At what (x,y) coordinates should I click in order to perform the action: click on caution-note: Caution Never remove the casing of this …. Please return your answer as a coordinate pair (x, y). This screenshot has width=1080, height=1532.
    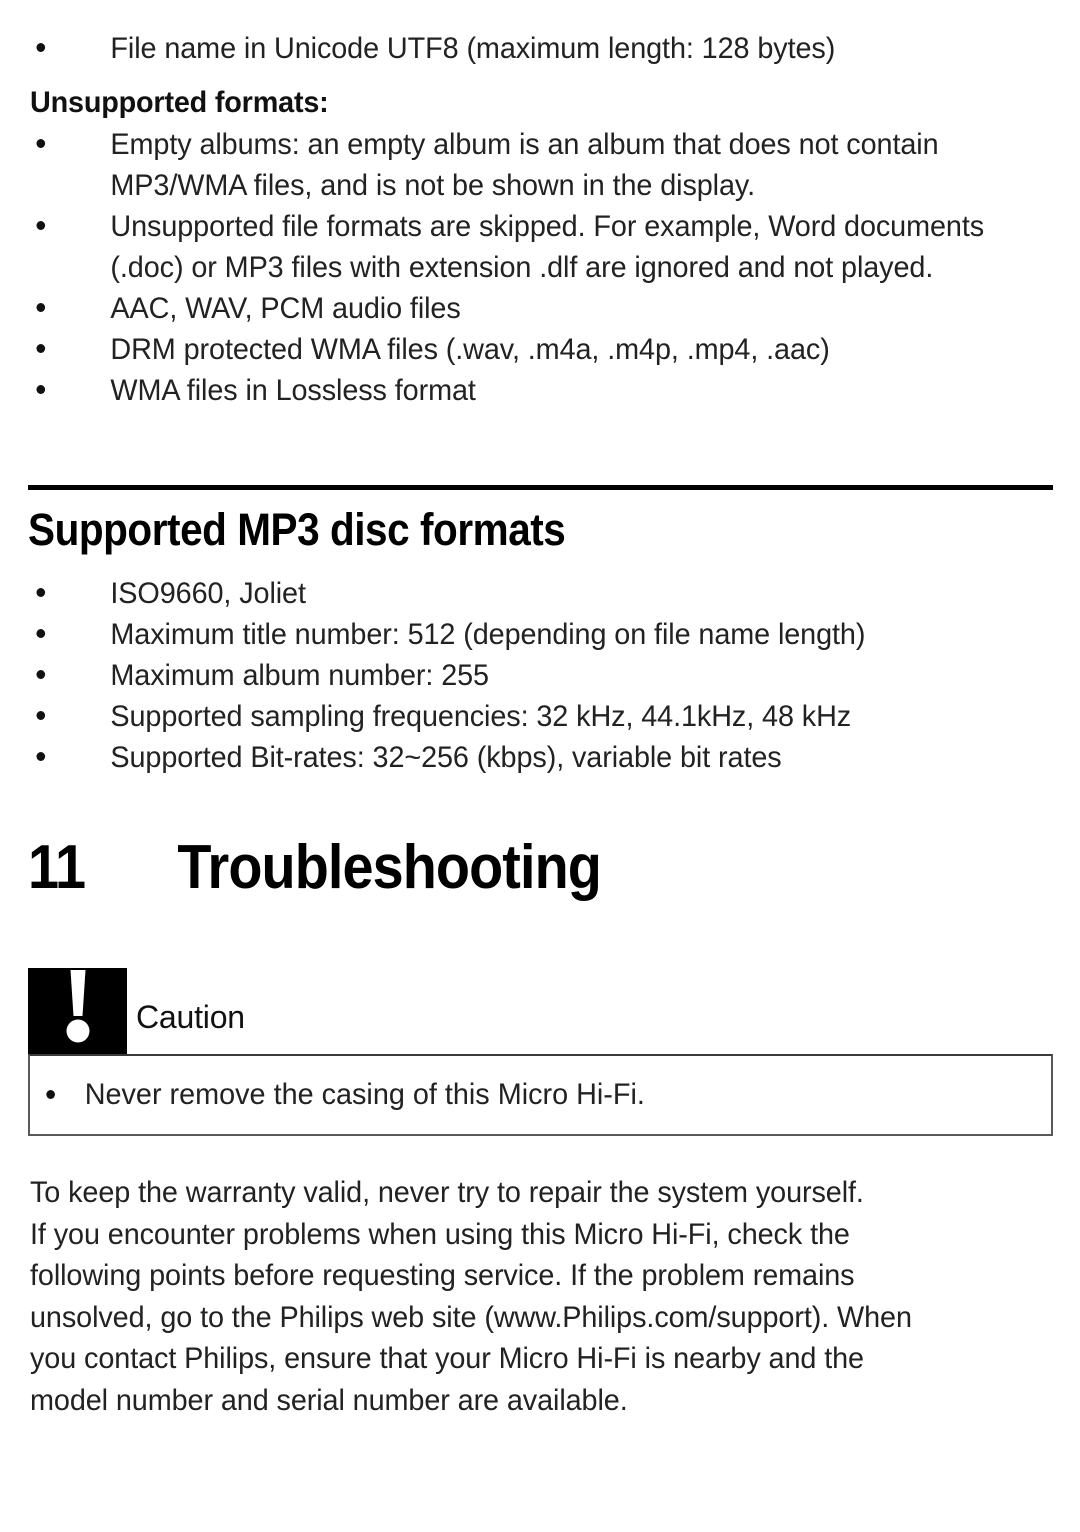
    Looking at the image, I should click on (540, 1051).